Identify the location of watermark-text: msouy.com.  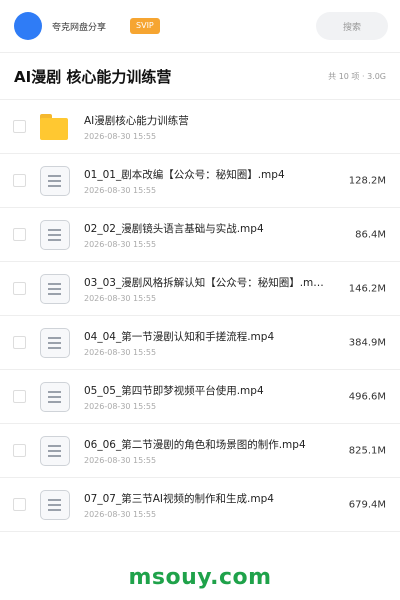
(200, 577).